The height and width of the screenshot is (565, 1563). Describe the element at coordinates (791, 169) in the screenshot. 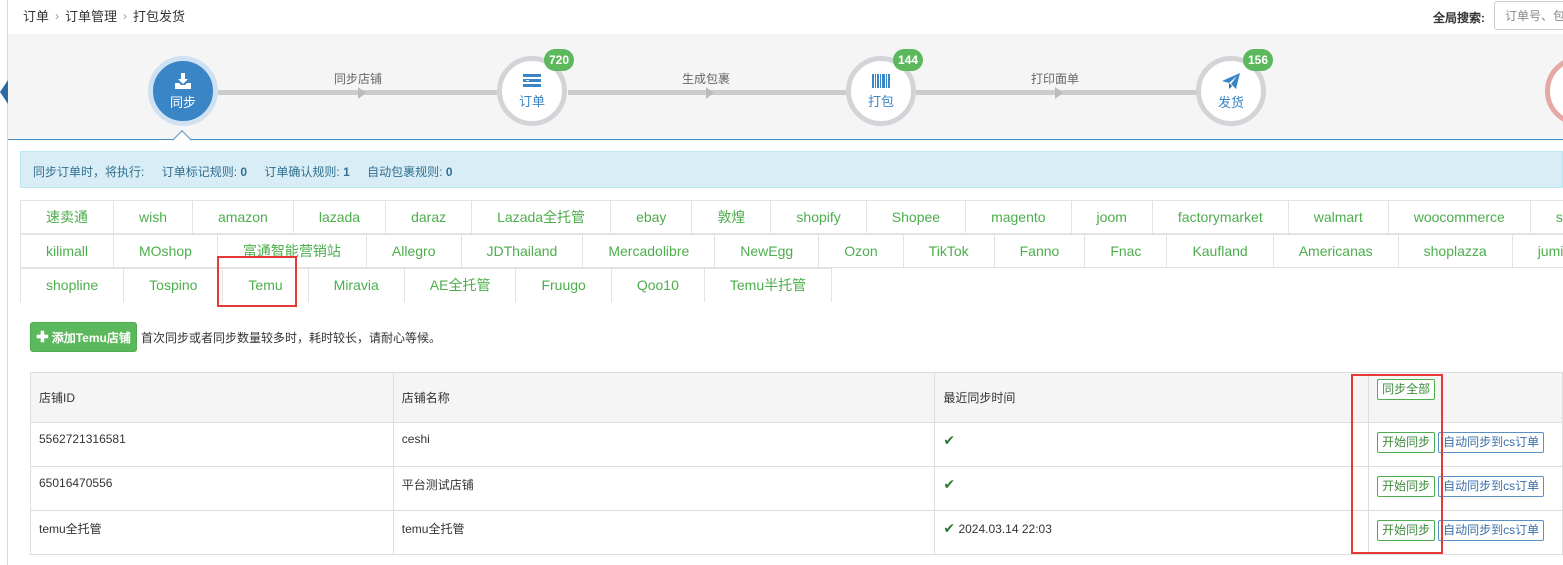

I see `sync-rules-info: 同步订单时，将执行: 订单标记规则: 0 订单确认规则: 1 自动包裹规则: 0` at that location.